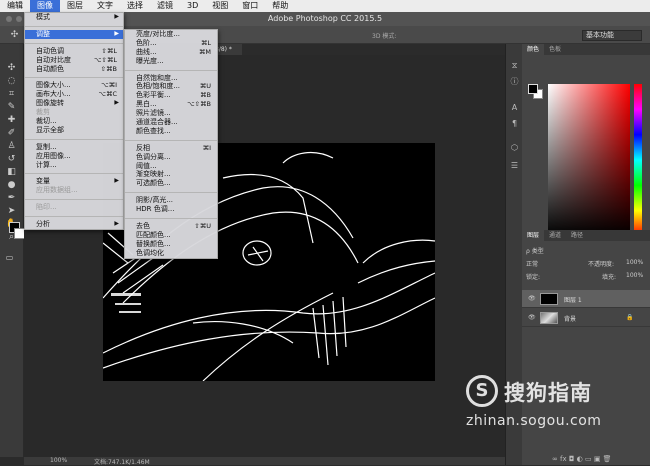  Describe the element at coordinates (514, 165) in the screenshot. I see `properties-panel-icon: ☰` at that location.